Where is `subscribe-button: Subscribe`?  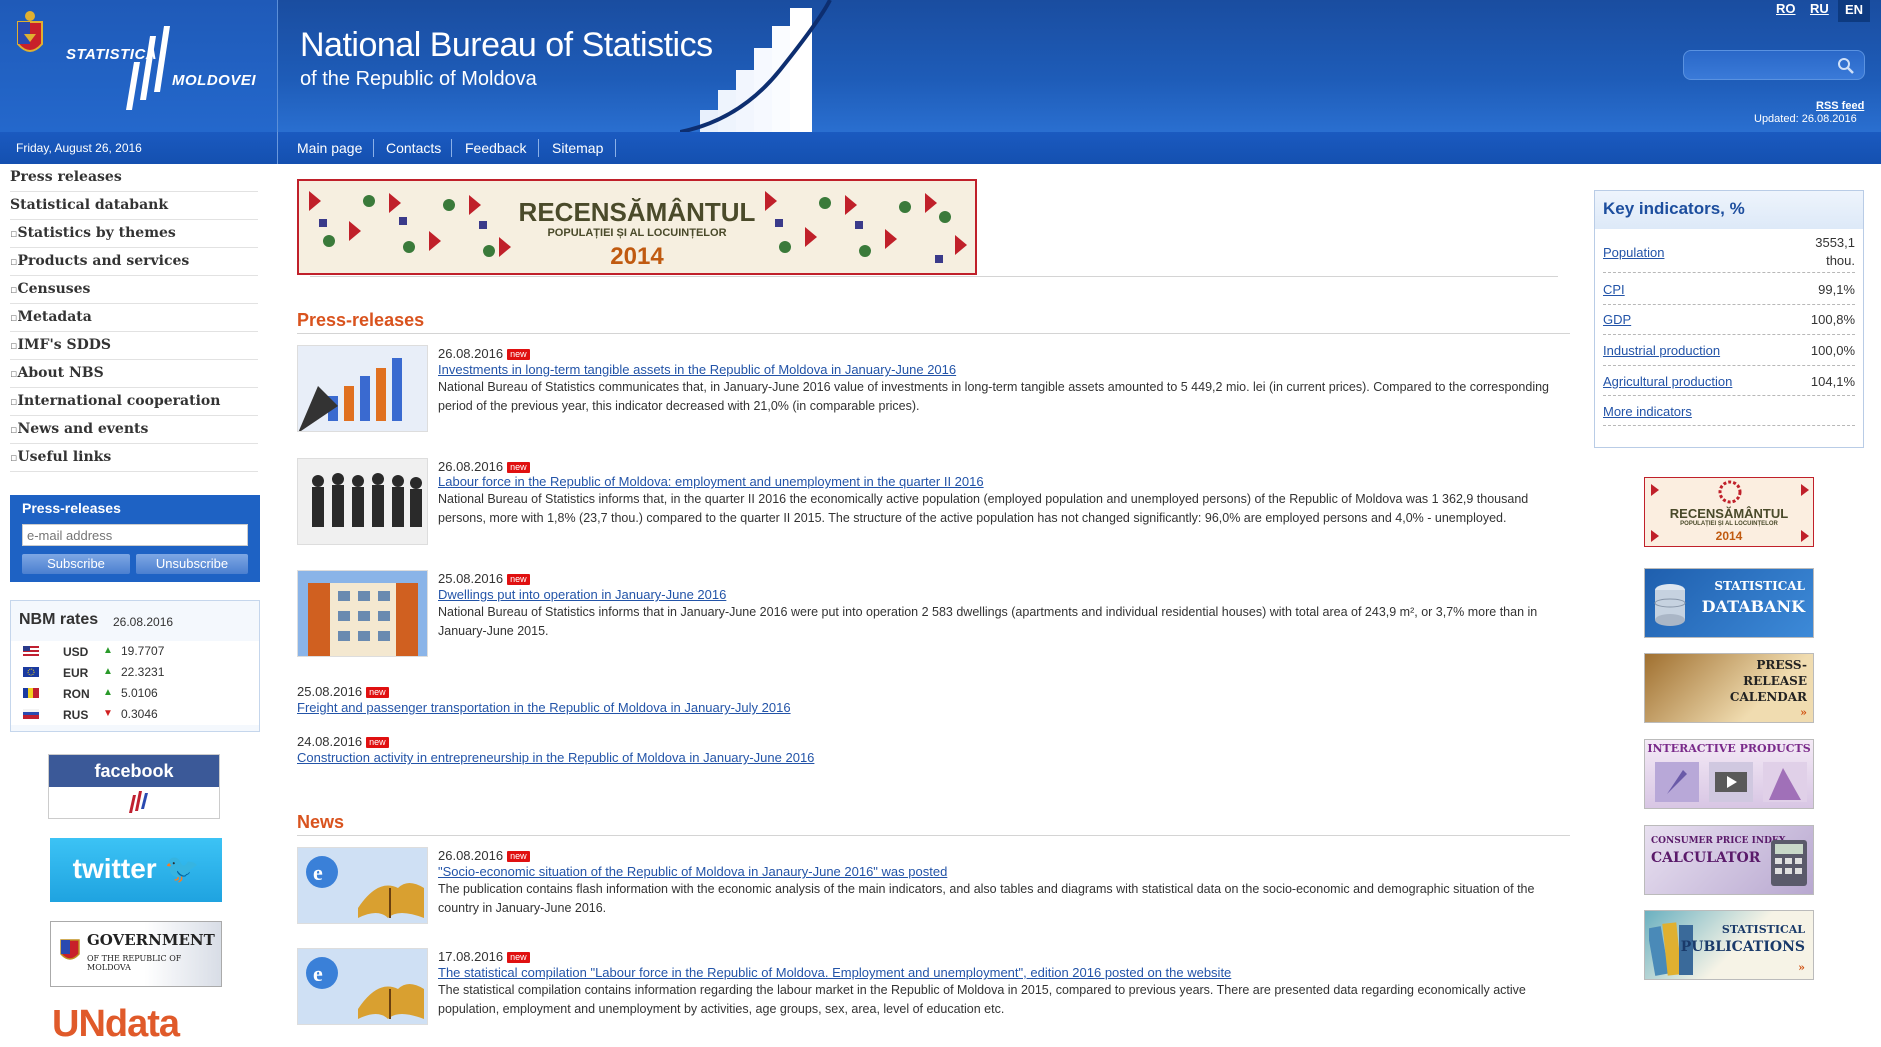 subscribe-button: Subscribe is located at coordinates (76, 564).